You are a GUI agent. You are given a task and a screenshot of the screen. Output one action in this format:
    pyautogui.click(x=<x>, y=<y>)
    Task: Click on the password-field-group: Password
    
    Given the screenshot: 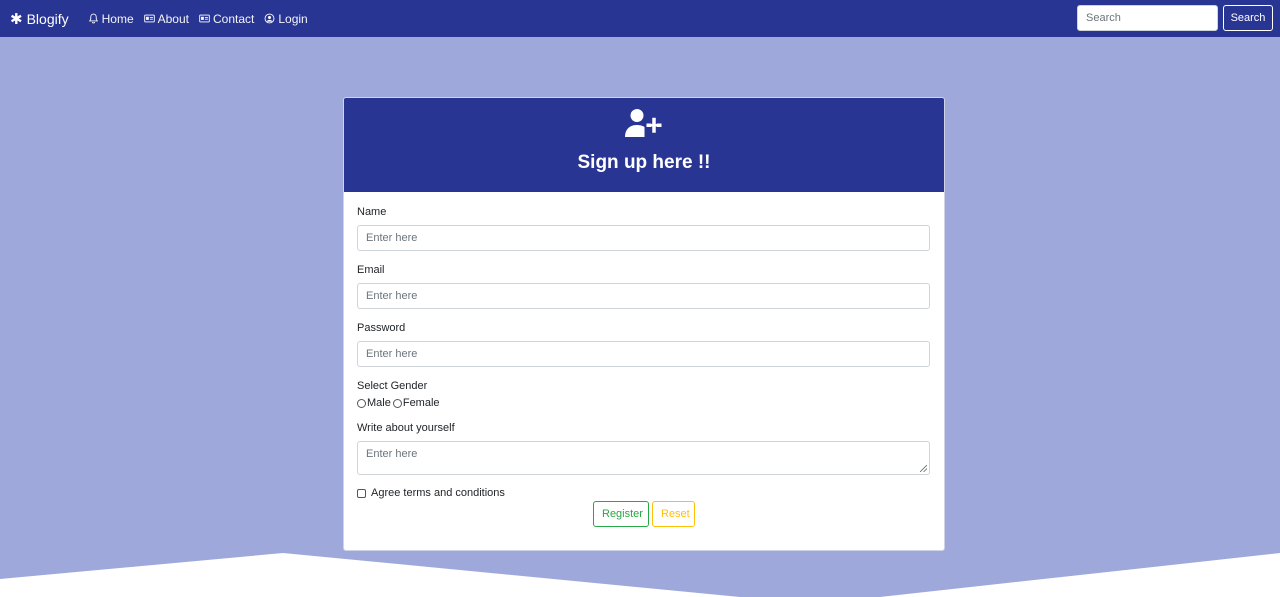 What is the action you would take?
    pyautogui.click(x=644, y=344)
    